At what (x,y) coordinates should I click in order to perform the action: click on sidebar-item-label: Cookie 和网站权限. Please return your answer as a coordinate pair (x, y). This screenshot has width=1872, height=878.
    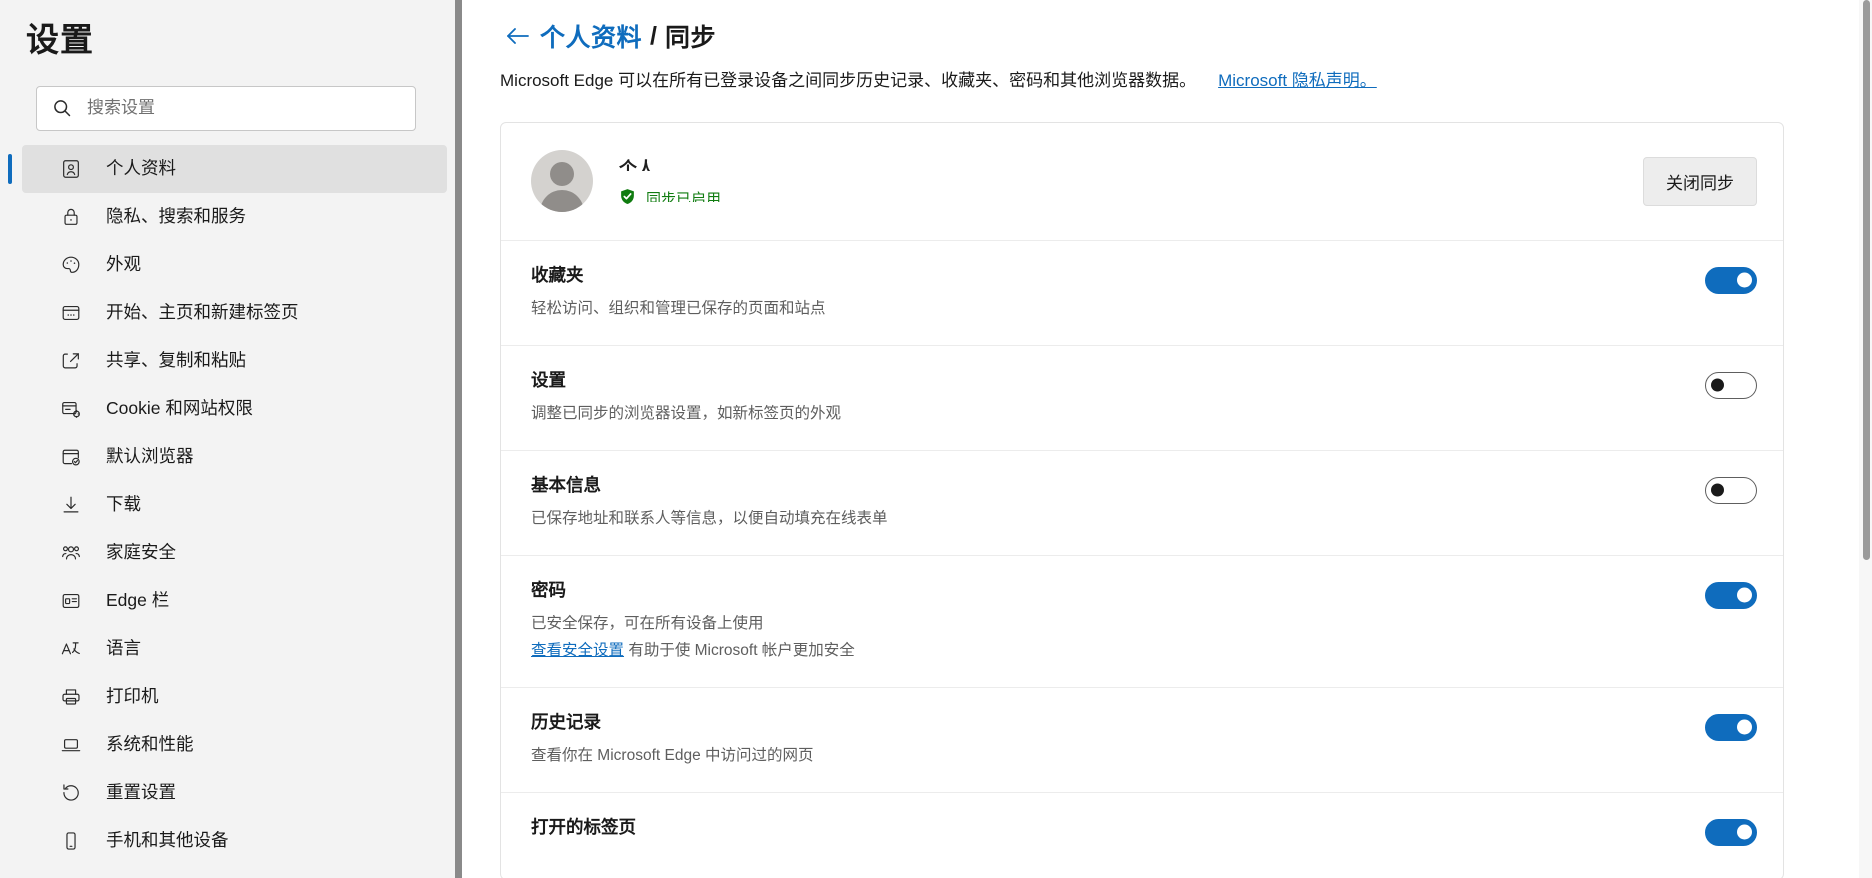
    Looking at the image, I should click on (179, 407).